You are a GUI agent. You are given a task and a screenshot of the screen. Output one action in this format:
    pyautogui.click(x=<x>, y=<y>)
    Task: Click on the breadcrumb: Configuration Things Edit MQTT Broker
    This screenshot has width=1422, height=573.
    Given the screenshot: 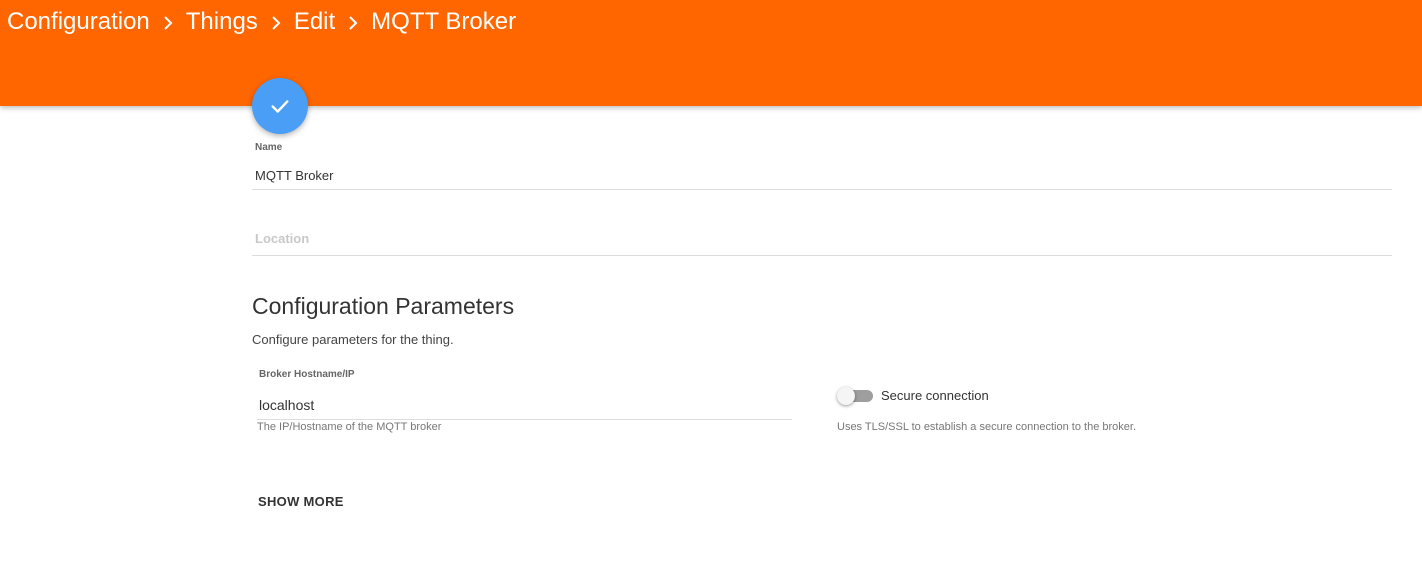 What is the action you would take?
    pyautogui.click(x=261, y=22)
    